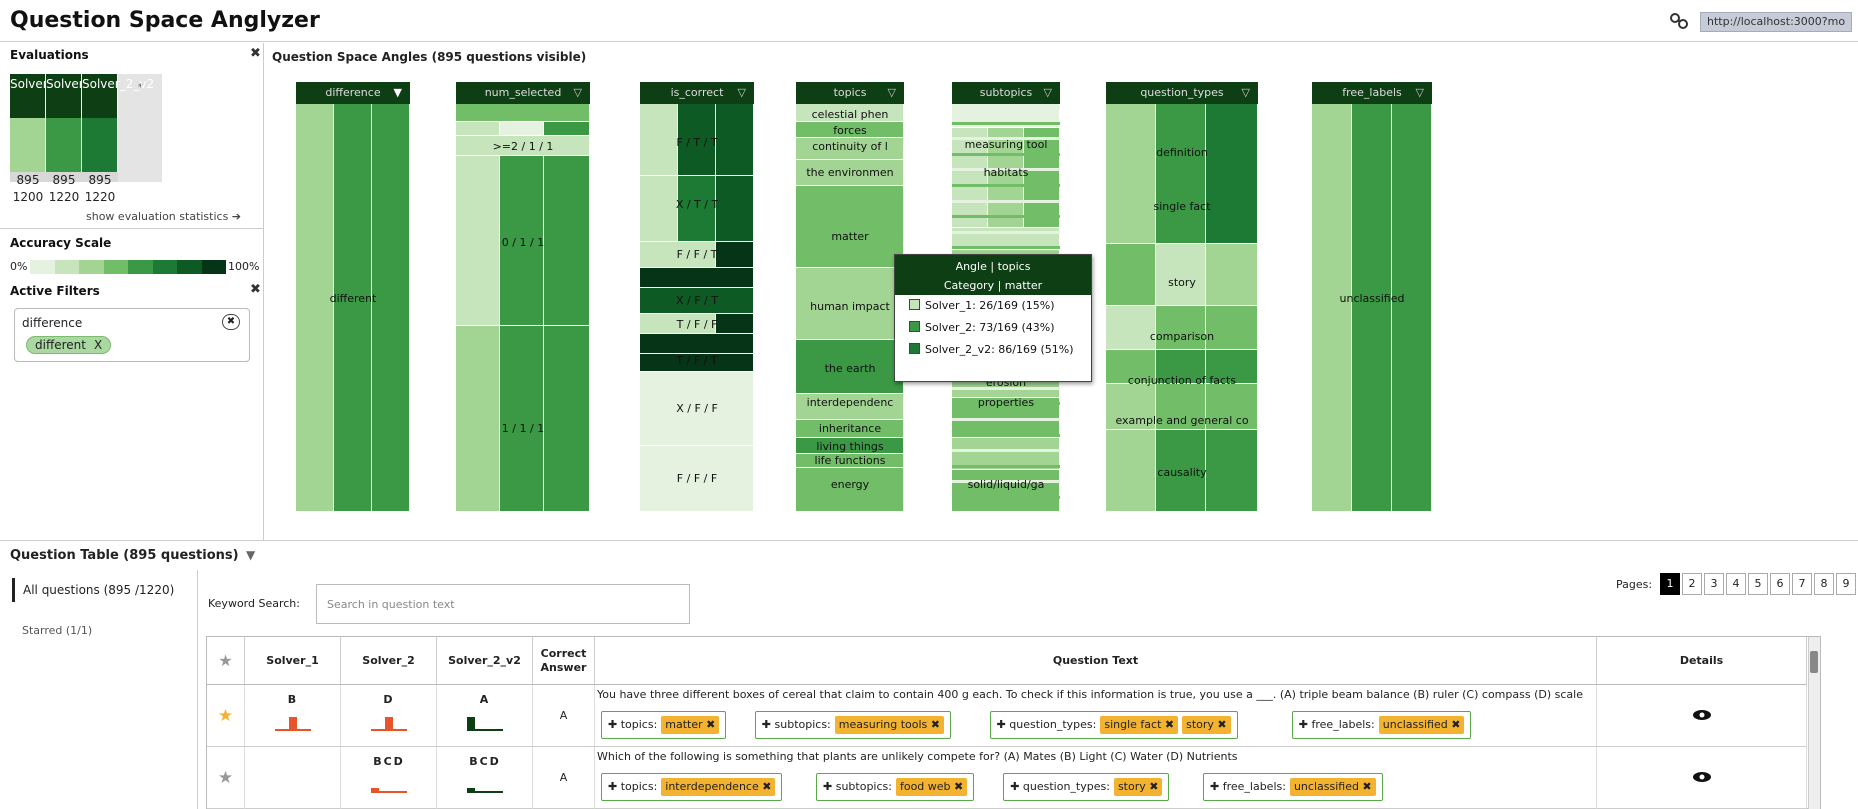  I want to click on question-text-column-header: Question Text, so click(1096, 661).